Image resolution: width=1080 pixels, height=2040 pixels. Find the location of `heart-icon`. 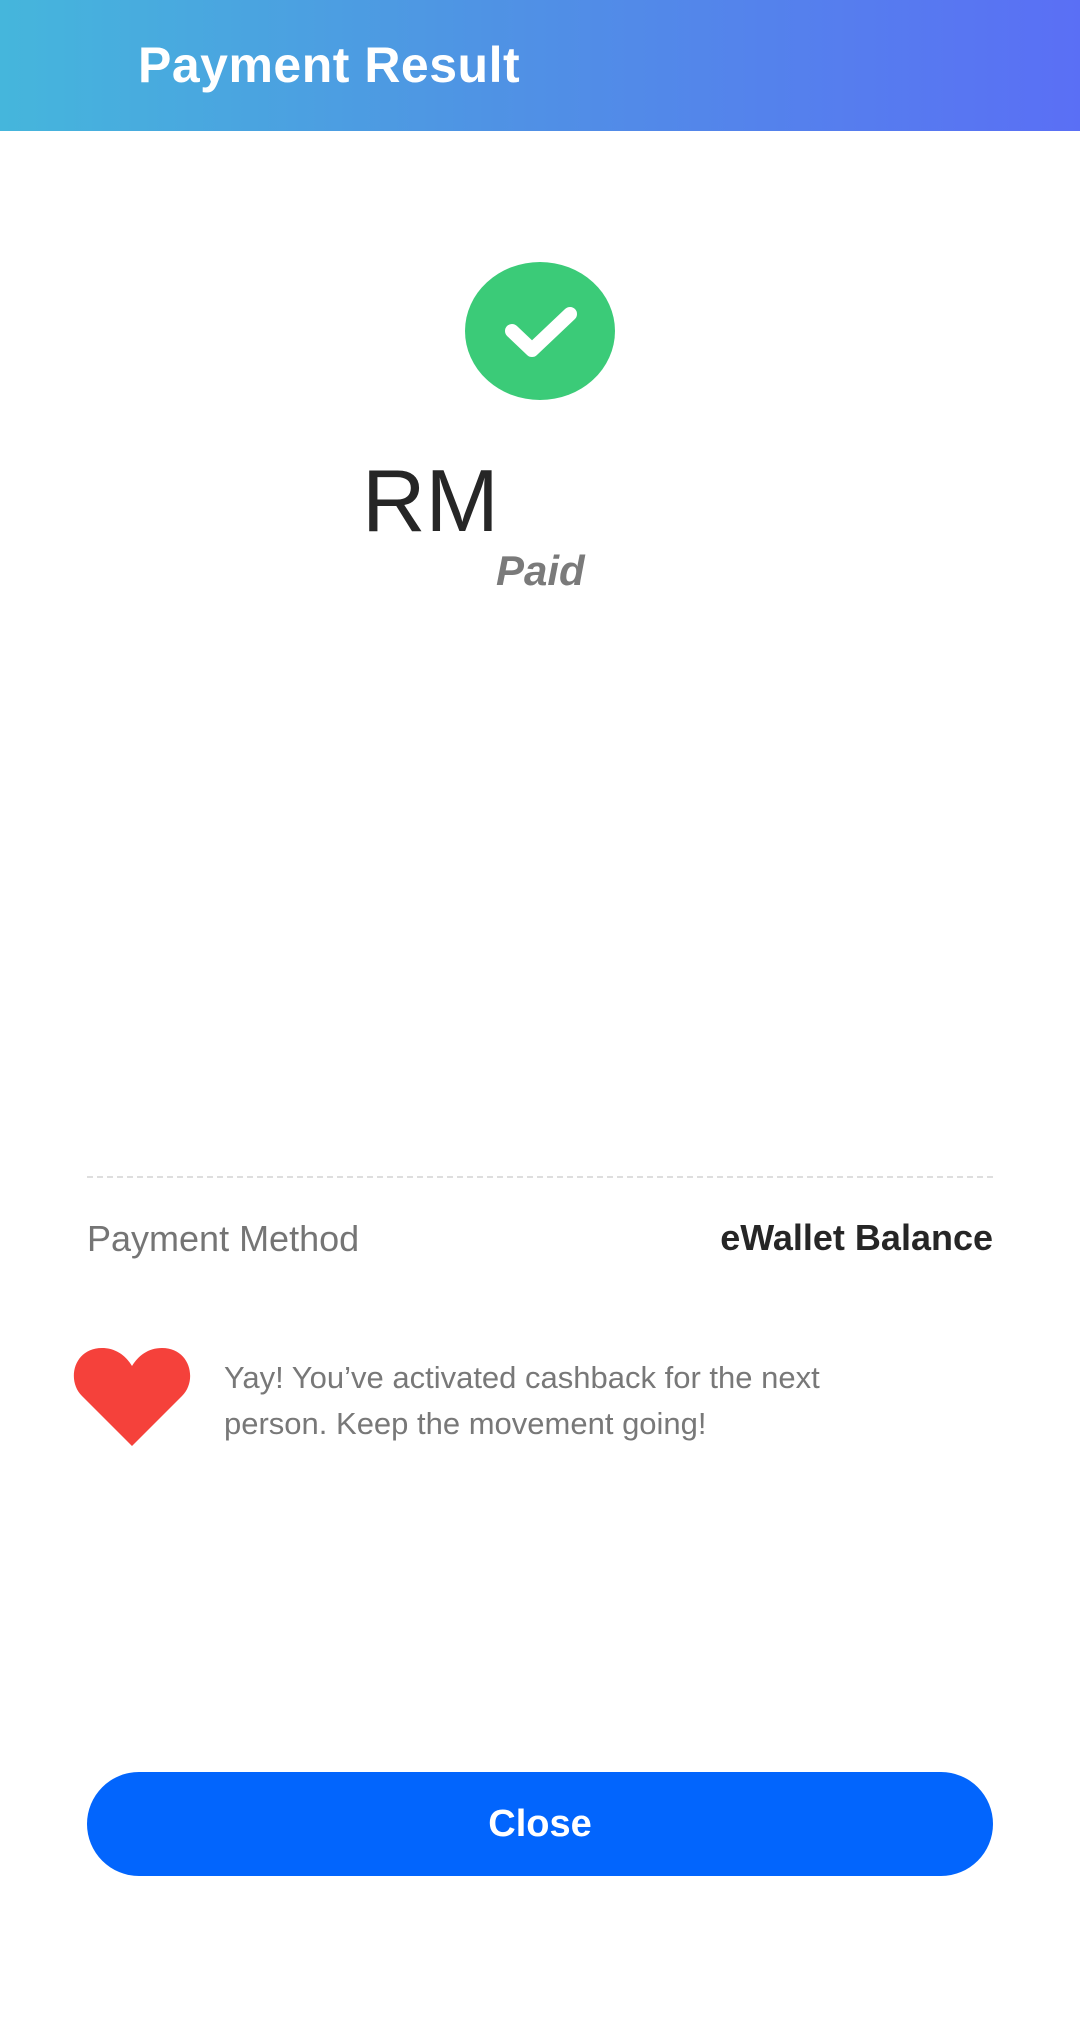

heart-icon is located at coordinates (132, 1395).